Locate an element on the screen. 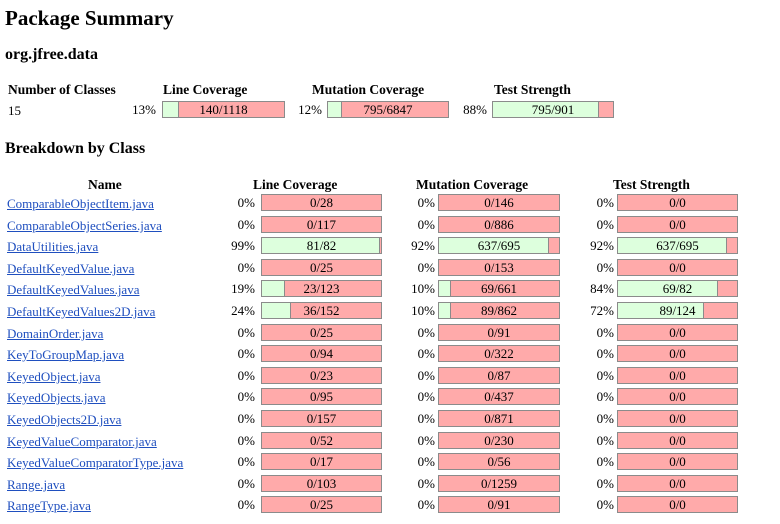  mutation-bar-label: 0/437 is located at coordinates (499, 396).